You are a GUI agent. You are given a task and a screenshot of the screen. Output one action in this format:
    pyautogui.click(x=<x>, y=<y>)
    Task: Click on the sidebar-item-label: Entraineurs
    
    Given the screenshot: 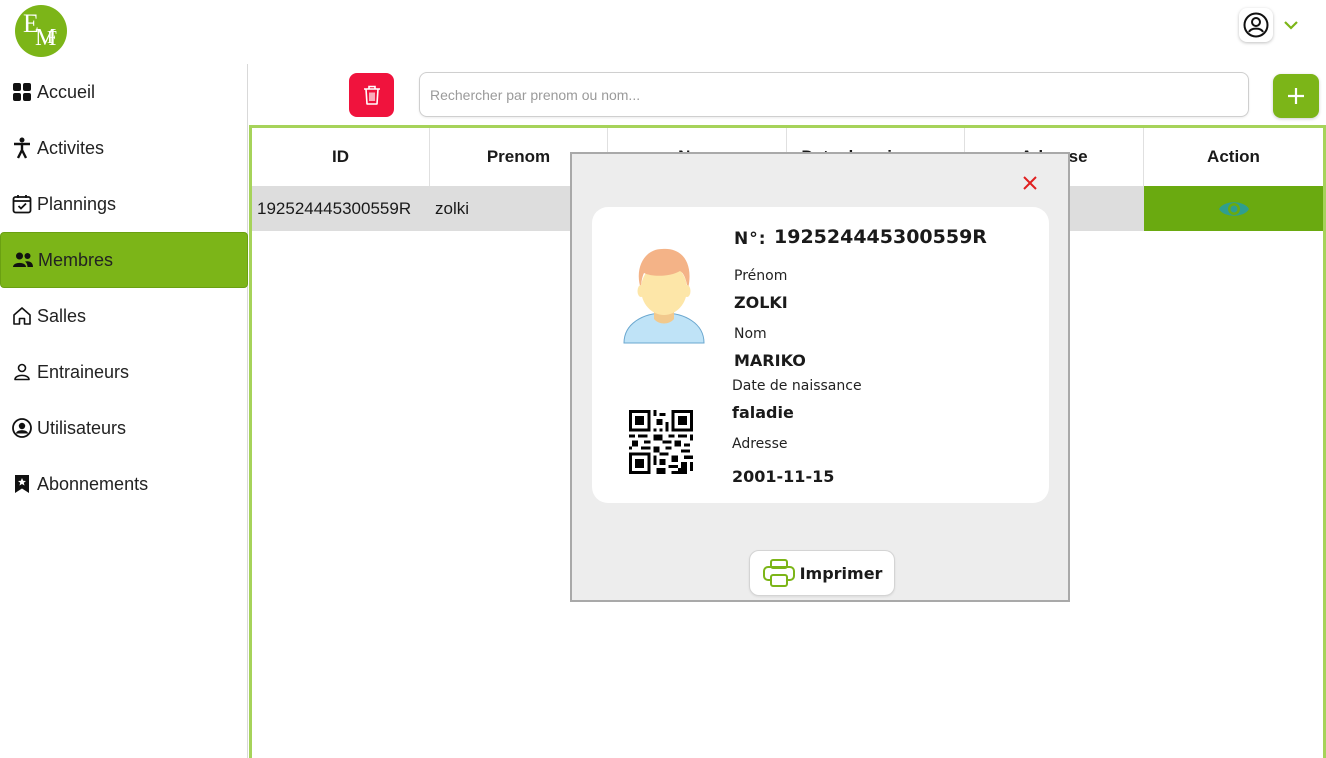 What is the action you would take?
    pyautogui.click(x=83, y=371)
    